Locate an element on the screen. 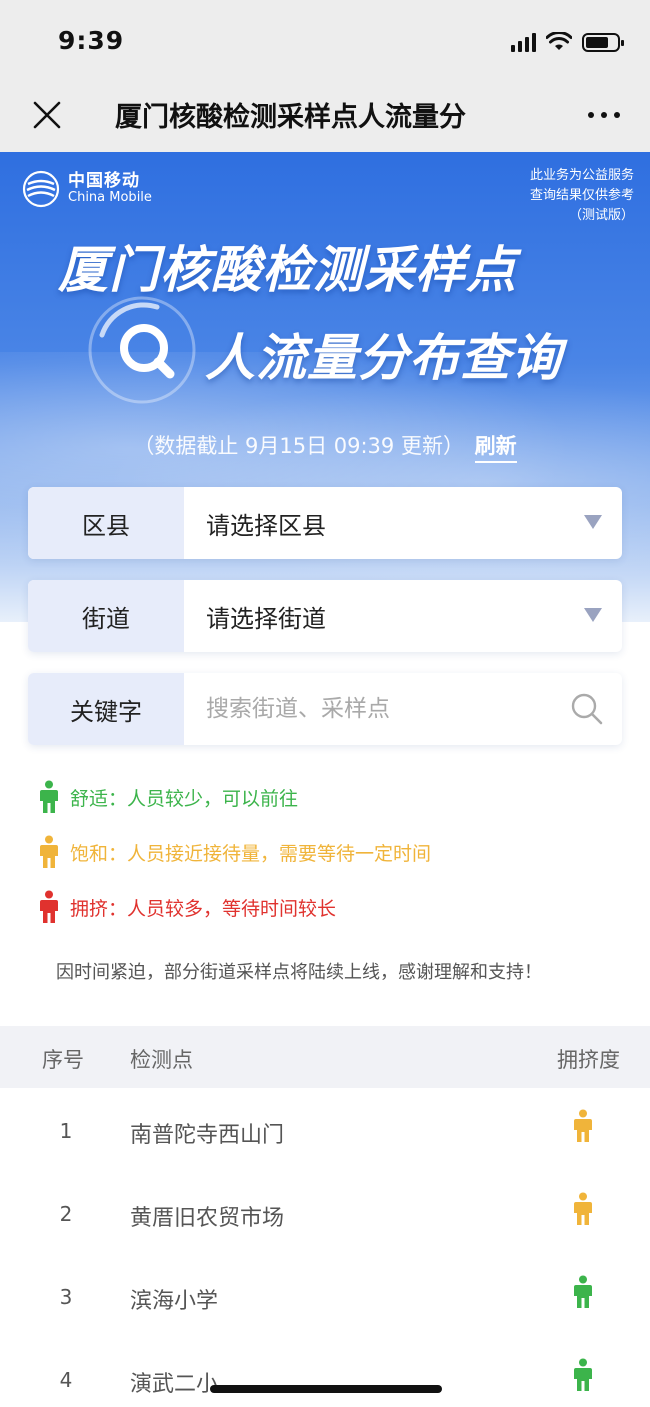  row-site-name: 滨海小学 is located at coordinates (174, 1301).